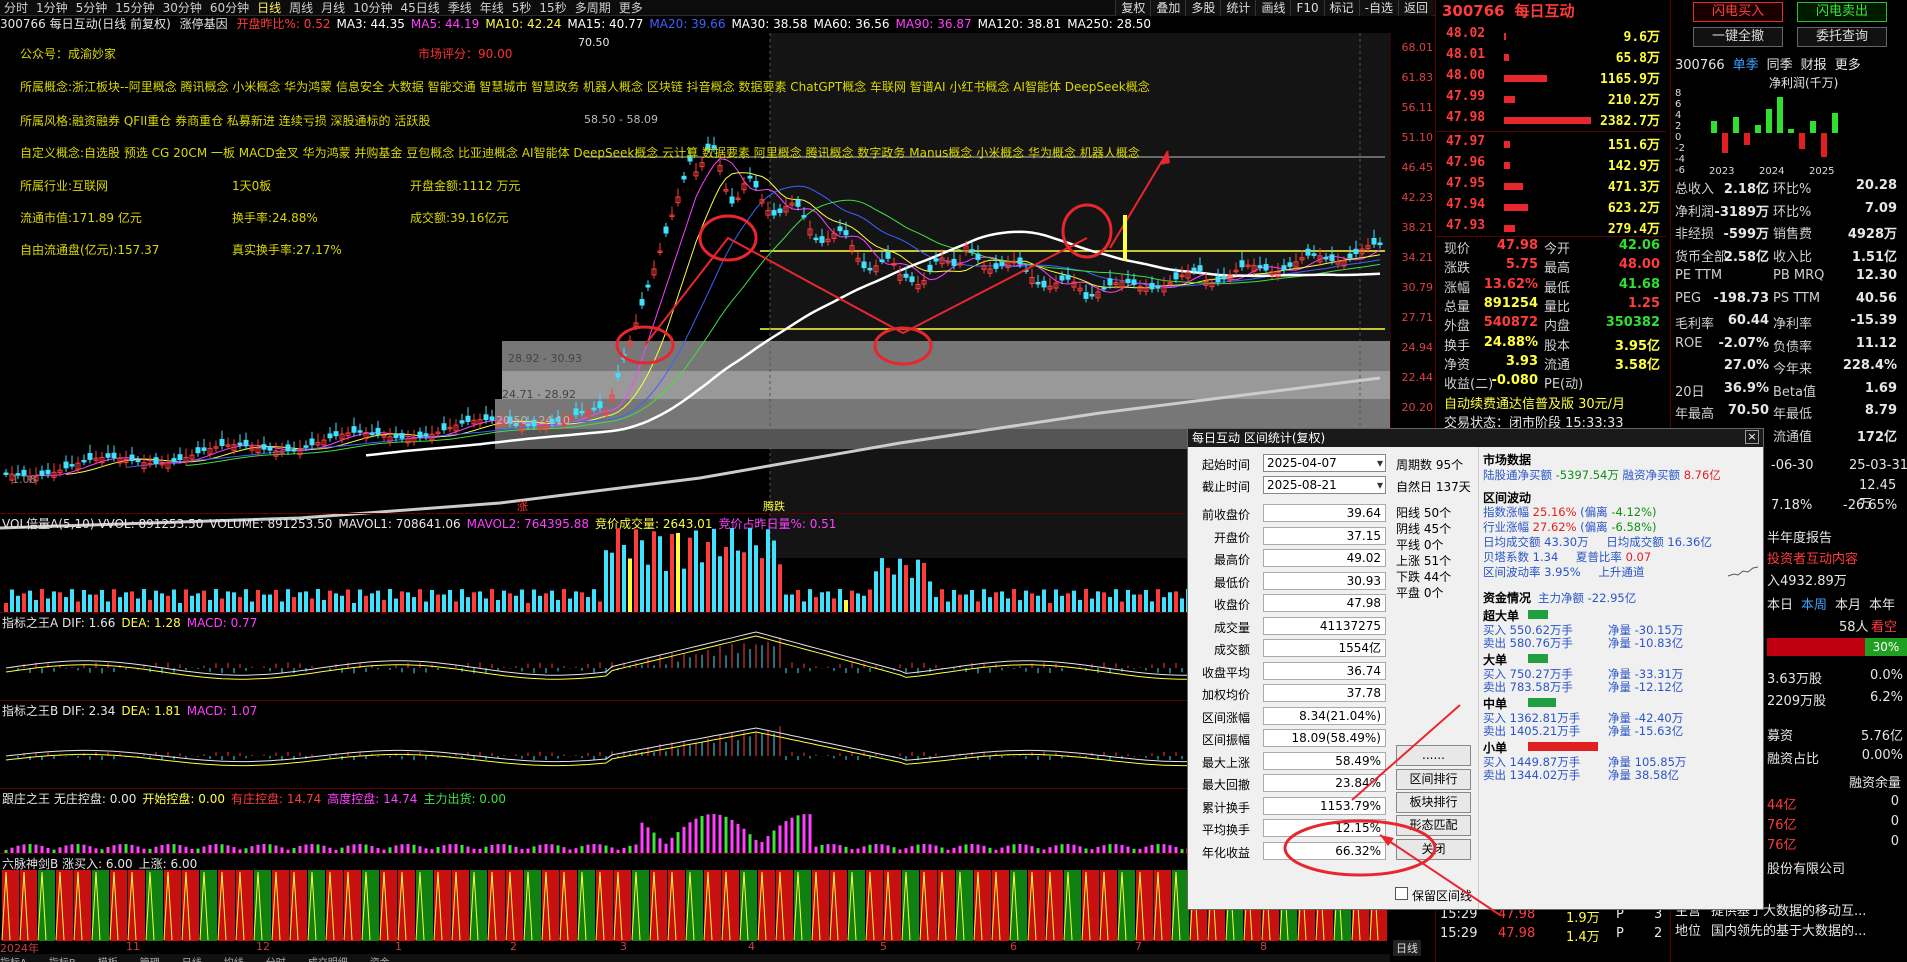 This screenshot has height=962, width=1907. I want to click on chart-tool-button: 多股, so click(1203, 8).